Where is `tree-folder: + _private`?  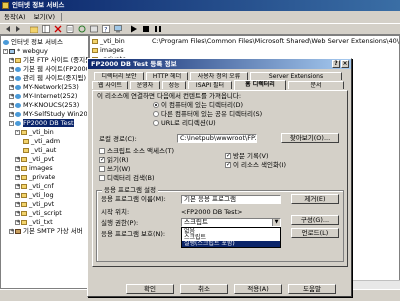
tree-folder: + _private is located at coordinates (35, 177).